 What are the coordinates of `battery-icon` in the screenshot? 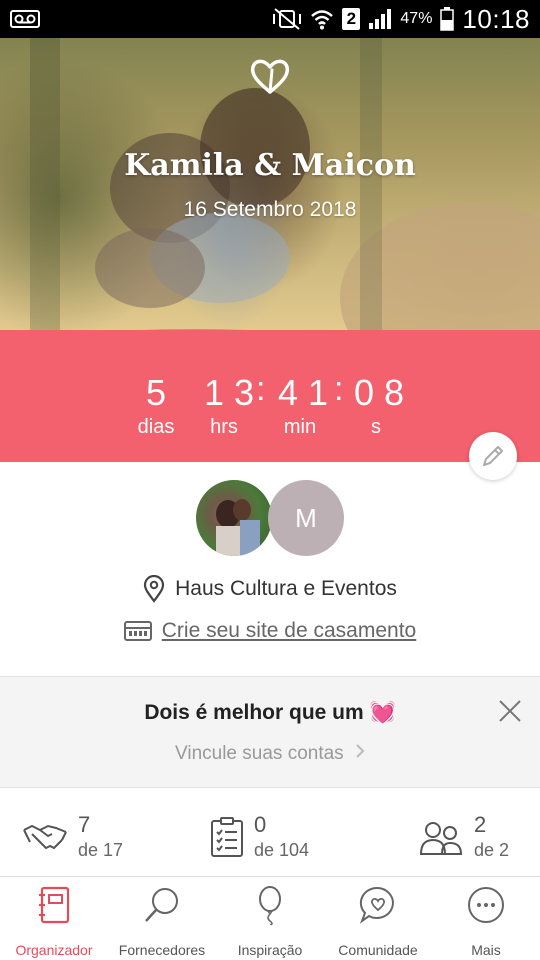 It's located at (447, 19).